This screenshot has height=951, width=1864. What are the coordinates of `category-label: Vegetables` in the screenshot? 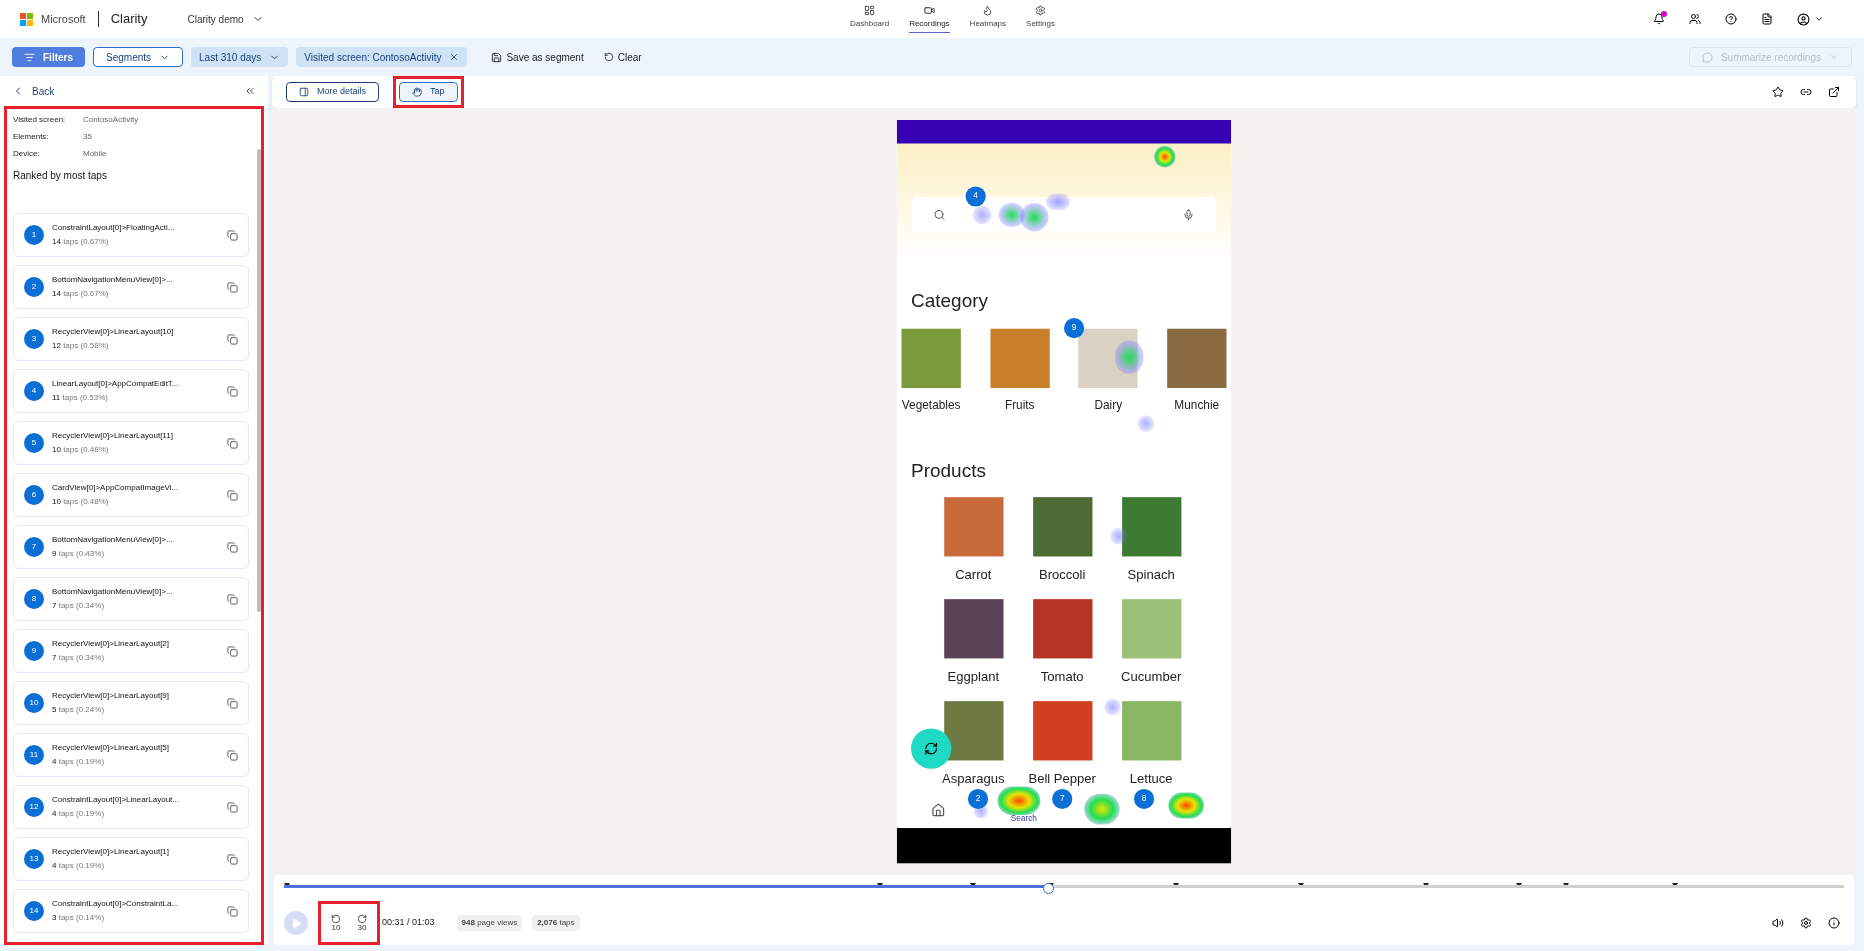 It's located at (931, 406).